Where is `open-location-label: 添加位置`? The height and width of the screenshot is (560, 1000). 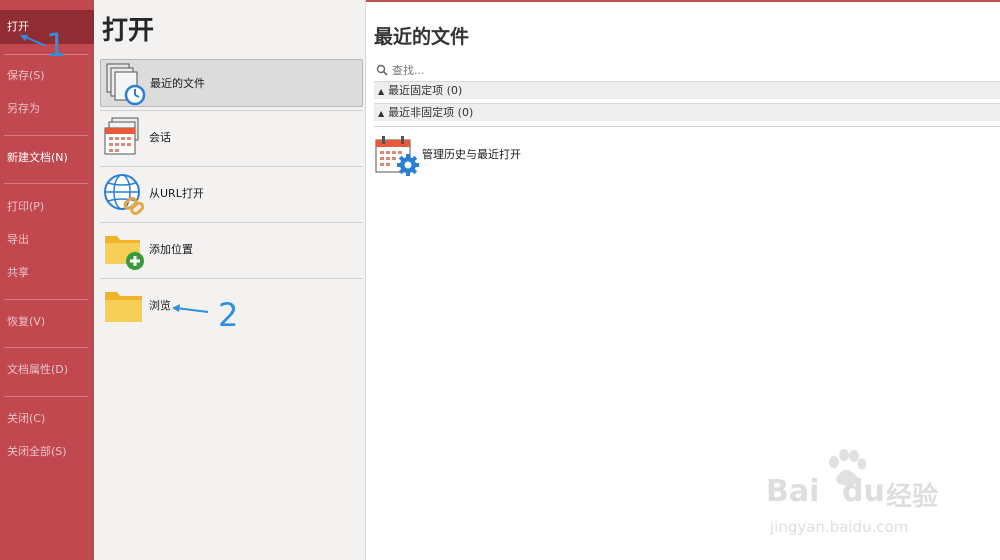 open-location-label: 添加位置 is located at coordinates (171, 249).